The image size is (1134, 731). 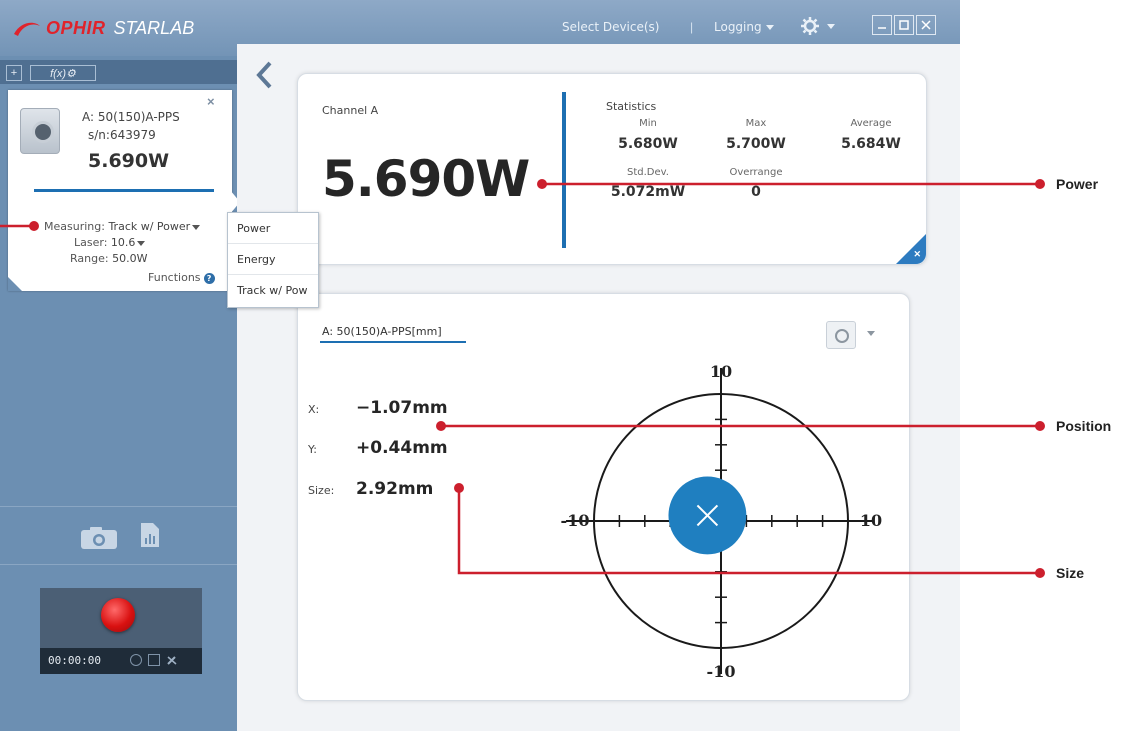 What do you see at coordinates (917, 254) in the screenshot?
I see `expand-icon: ✕` at bounding box center [917, 254].